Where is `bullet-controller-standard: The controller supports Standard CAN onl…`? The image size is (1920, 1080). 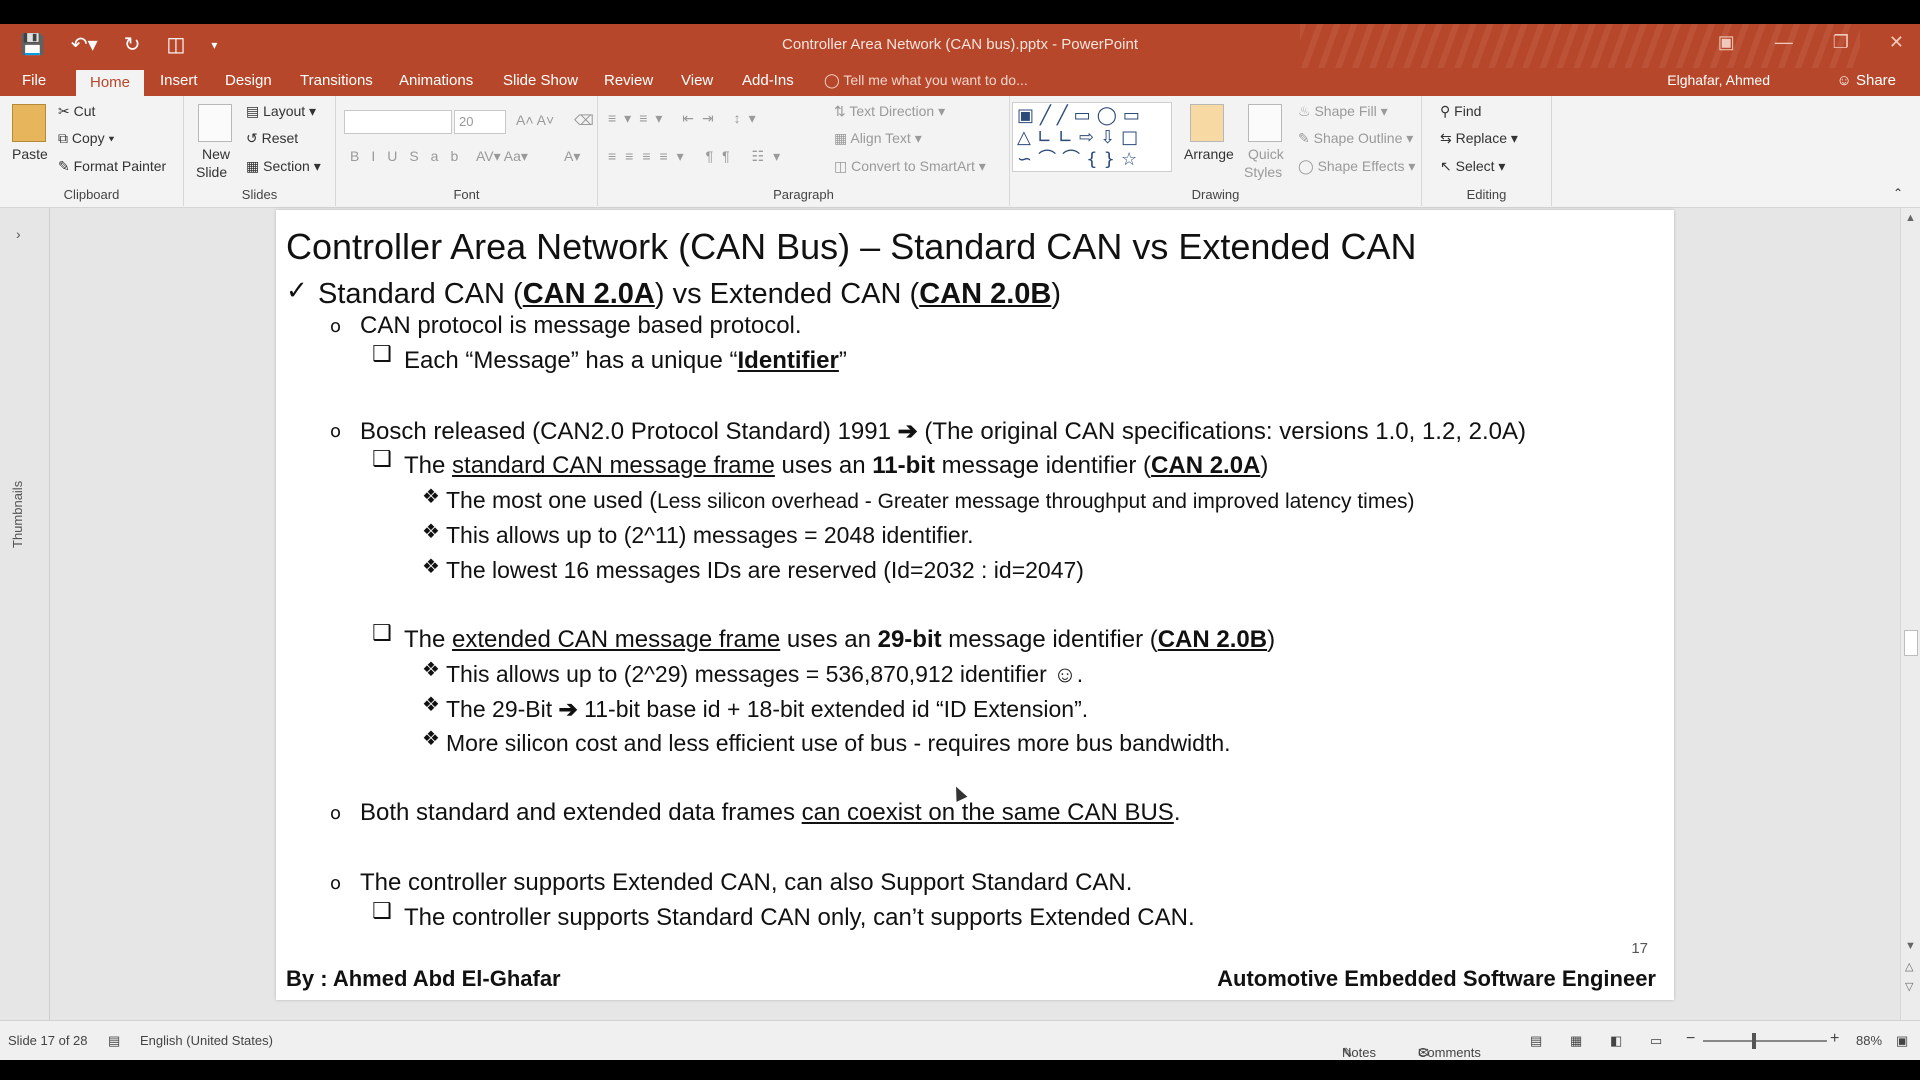
bullet-controller-standard: The controller supports Standard CAN onl… is located at coordinates (799, 918).